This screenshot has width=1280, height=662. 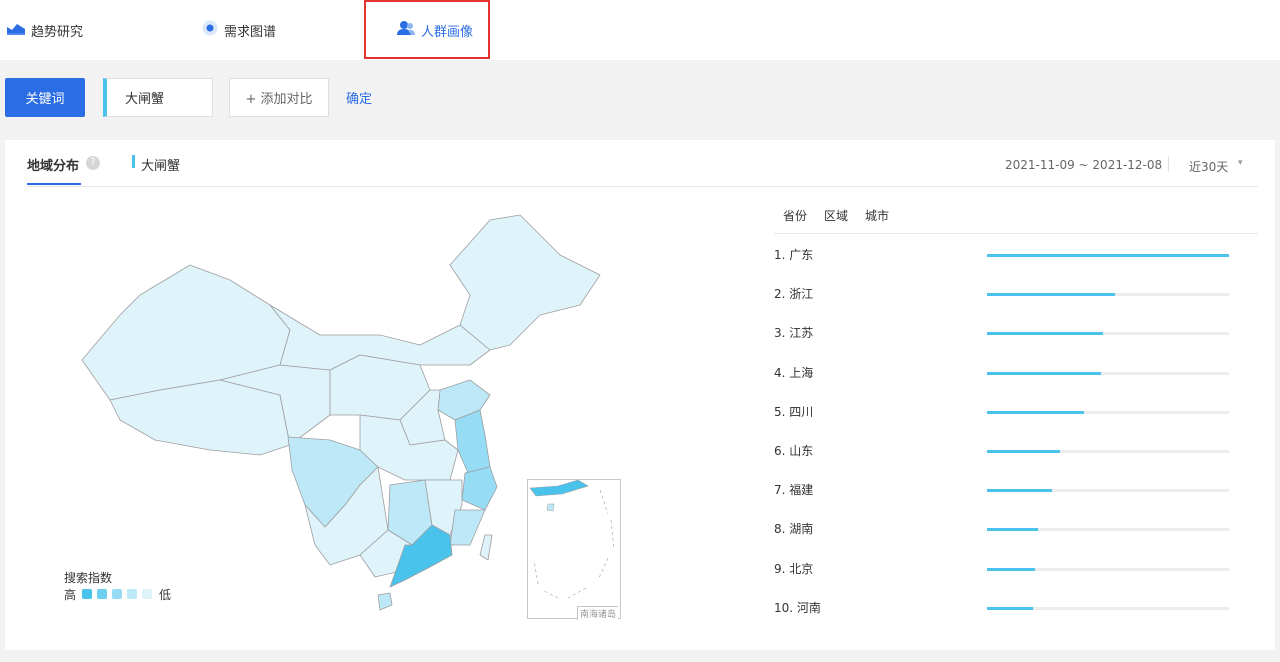 I want to click on map-region-zhejiang, so click(x=479, y=488).